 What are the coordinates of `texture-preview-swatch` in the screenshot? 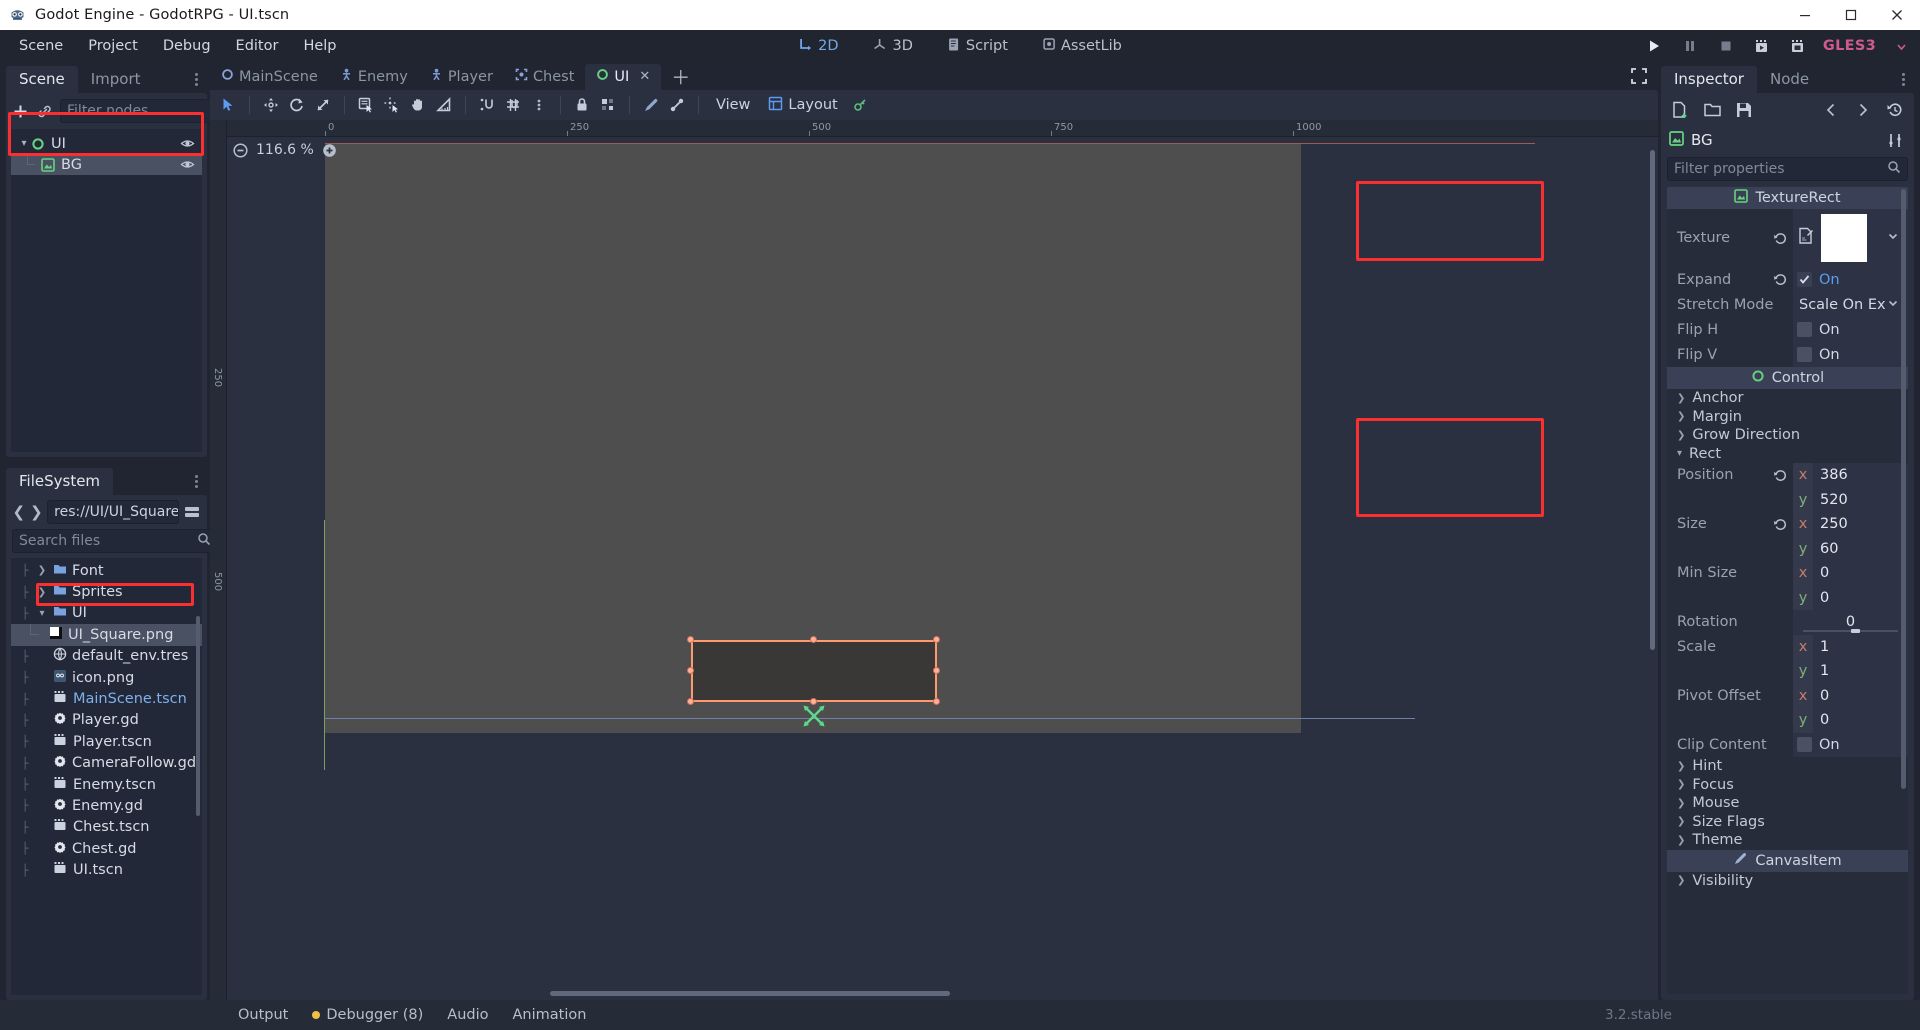 It's located at (1844, 238).